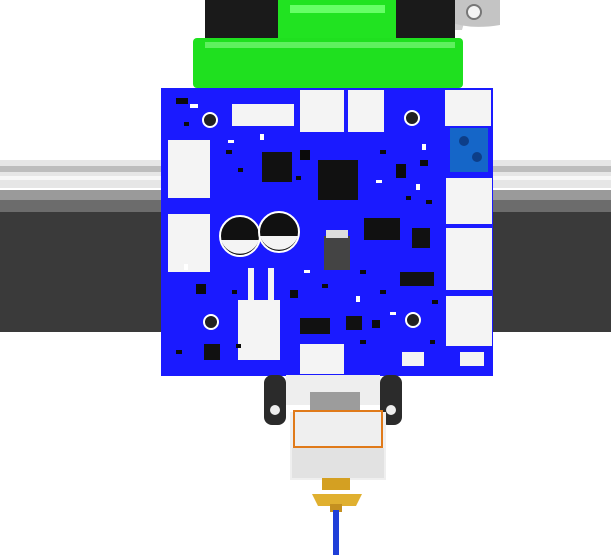 This screenshot has width=611, height=560. What do you see at coordinates (469, 150) in the screenshot?
I see `terminal-block-icon` at bounding box center [469, 150].